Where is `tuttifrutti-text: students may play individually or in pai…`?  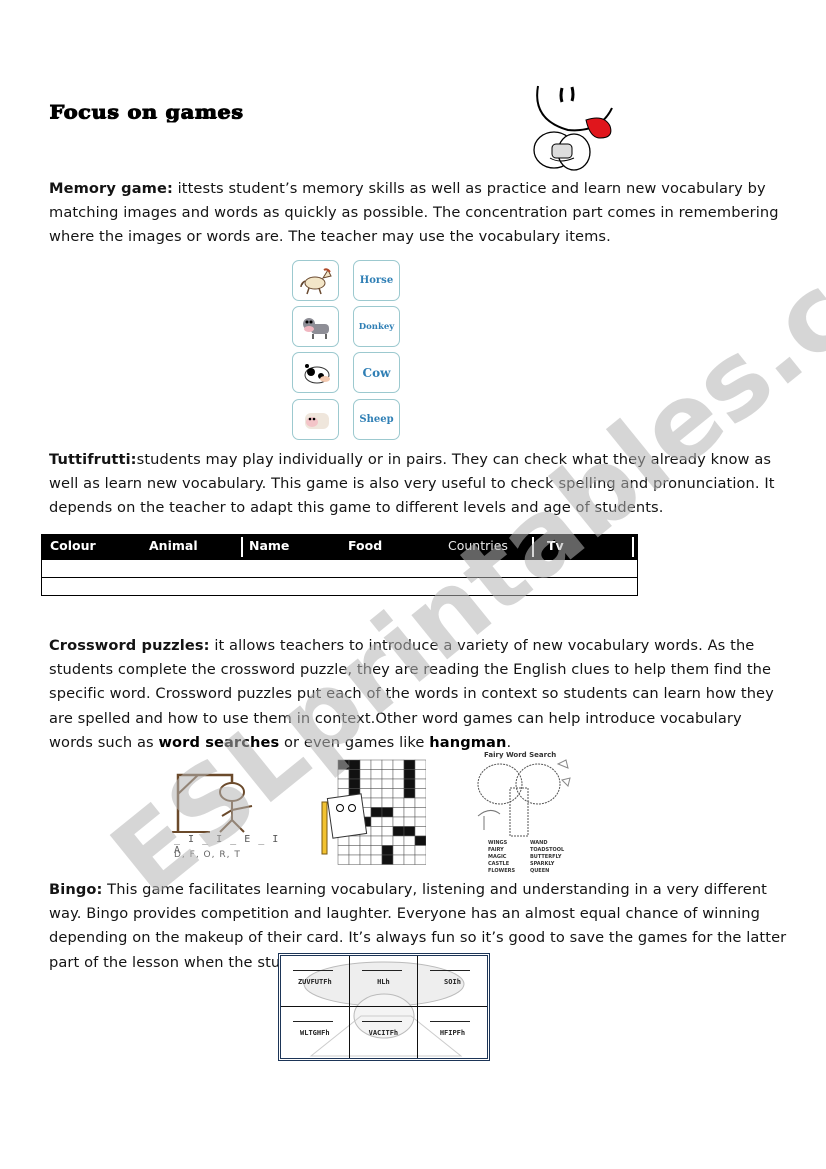
tuttifrutti-text: students may play individually or in pai… is located at coordinates (412, 484).